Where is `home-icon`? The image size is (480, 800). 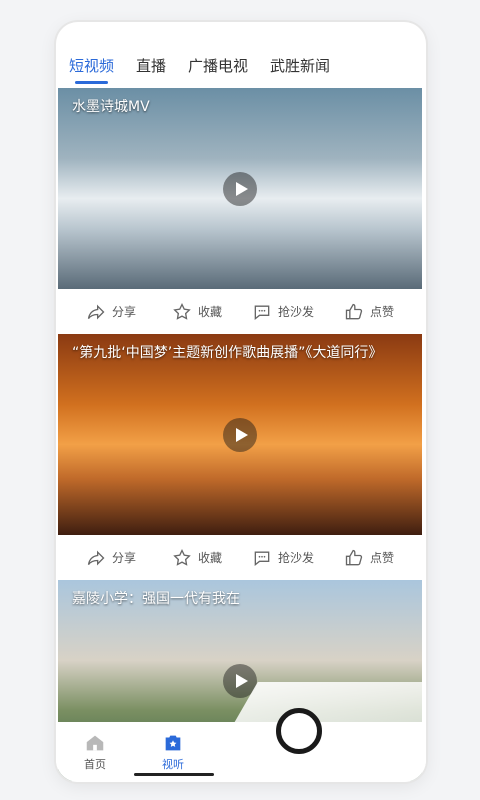 home-icon is located at coordinates (95, 743).